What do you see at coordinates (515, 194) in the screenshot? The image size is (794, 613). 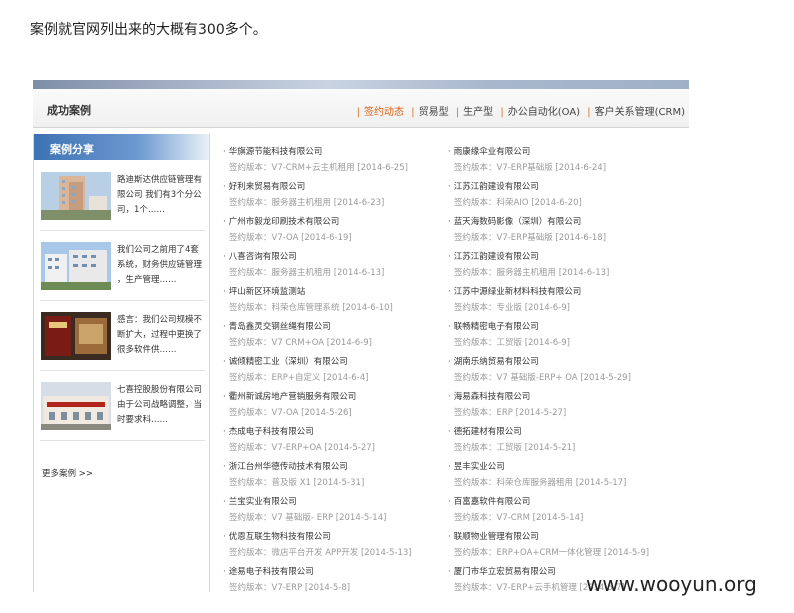 I see `company-entry: · 江苏江韵建设有限公司 签约版本：科荣AIO [2014-6-20]` at bounding box center [515, 194].